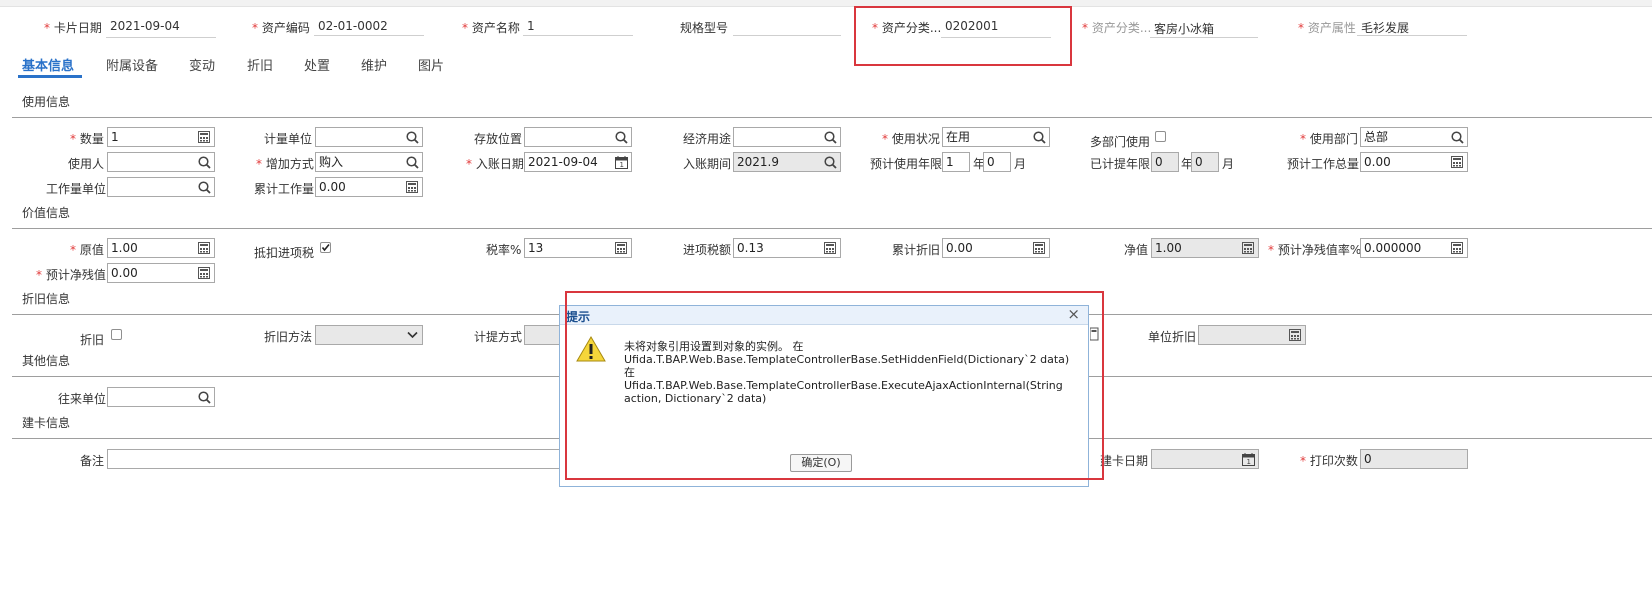  I want to click on net-value-input: 1.00, so click(1205, 248).